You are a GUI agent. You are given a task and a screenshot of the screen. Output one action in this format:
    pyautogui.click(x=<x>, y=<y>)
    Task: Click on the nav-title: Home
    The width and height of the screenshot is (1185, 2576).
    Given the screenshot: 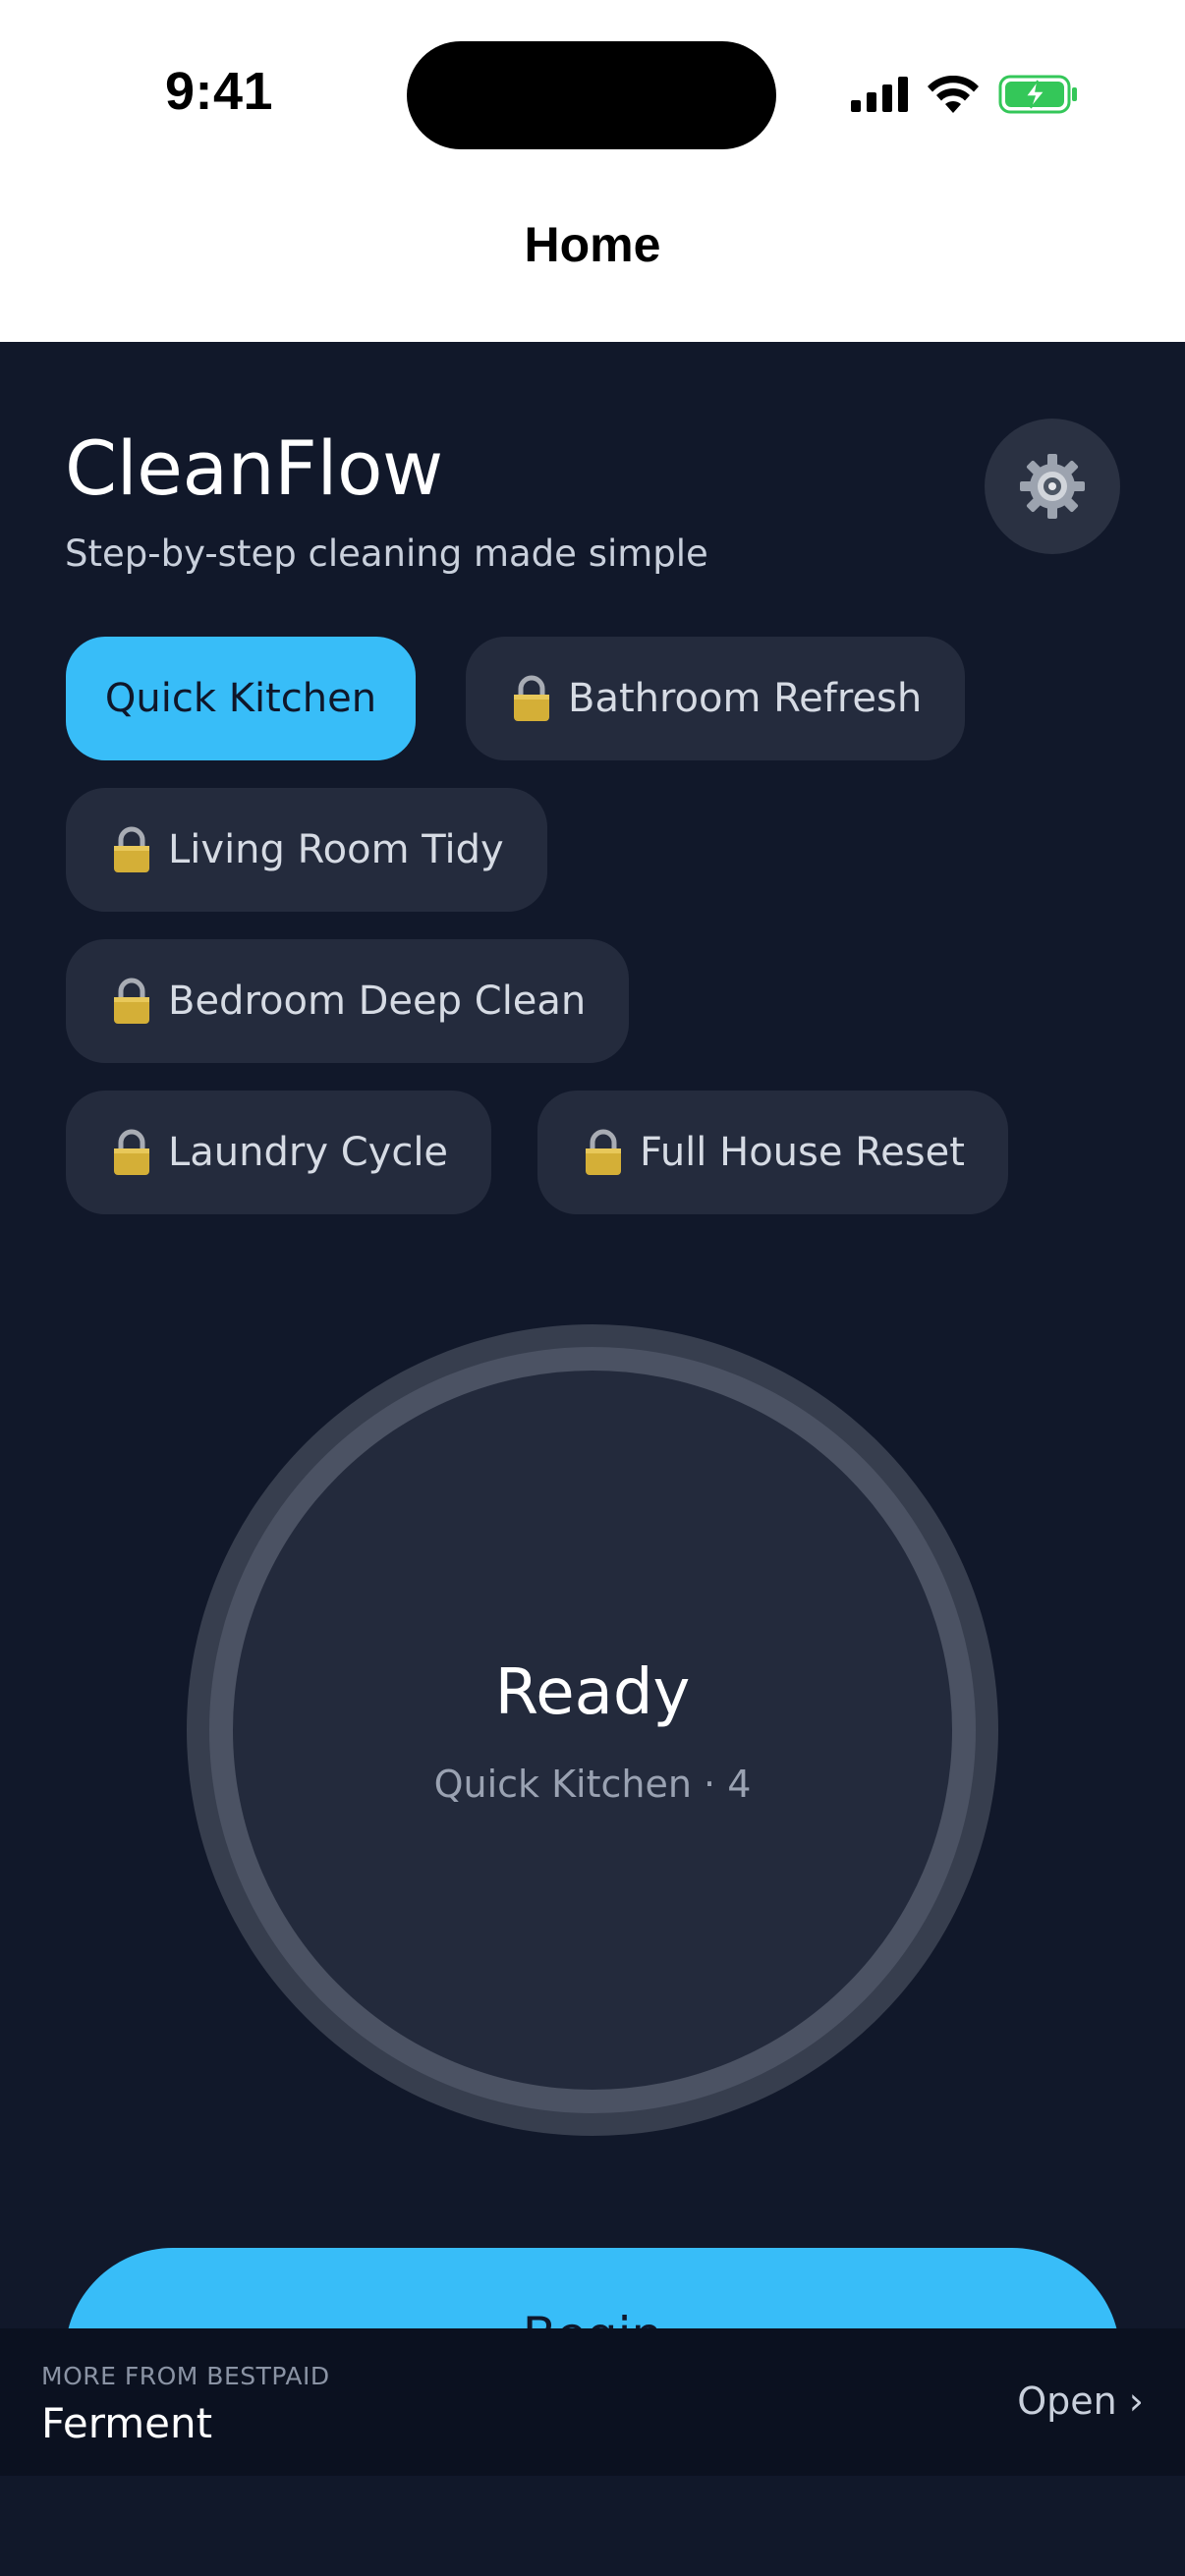 What is the action you would take?
    pyautogui.click(x=592, y=244)
    